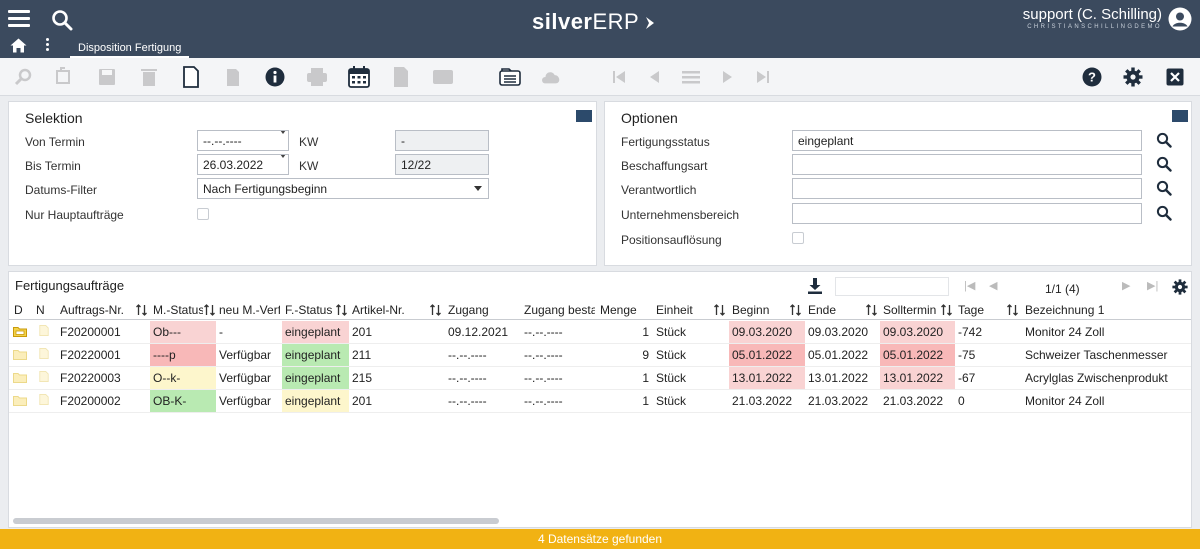 The height and width of the screenshot is (549, 1200). I want to click on undo-icon, so click(63, 77).